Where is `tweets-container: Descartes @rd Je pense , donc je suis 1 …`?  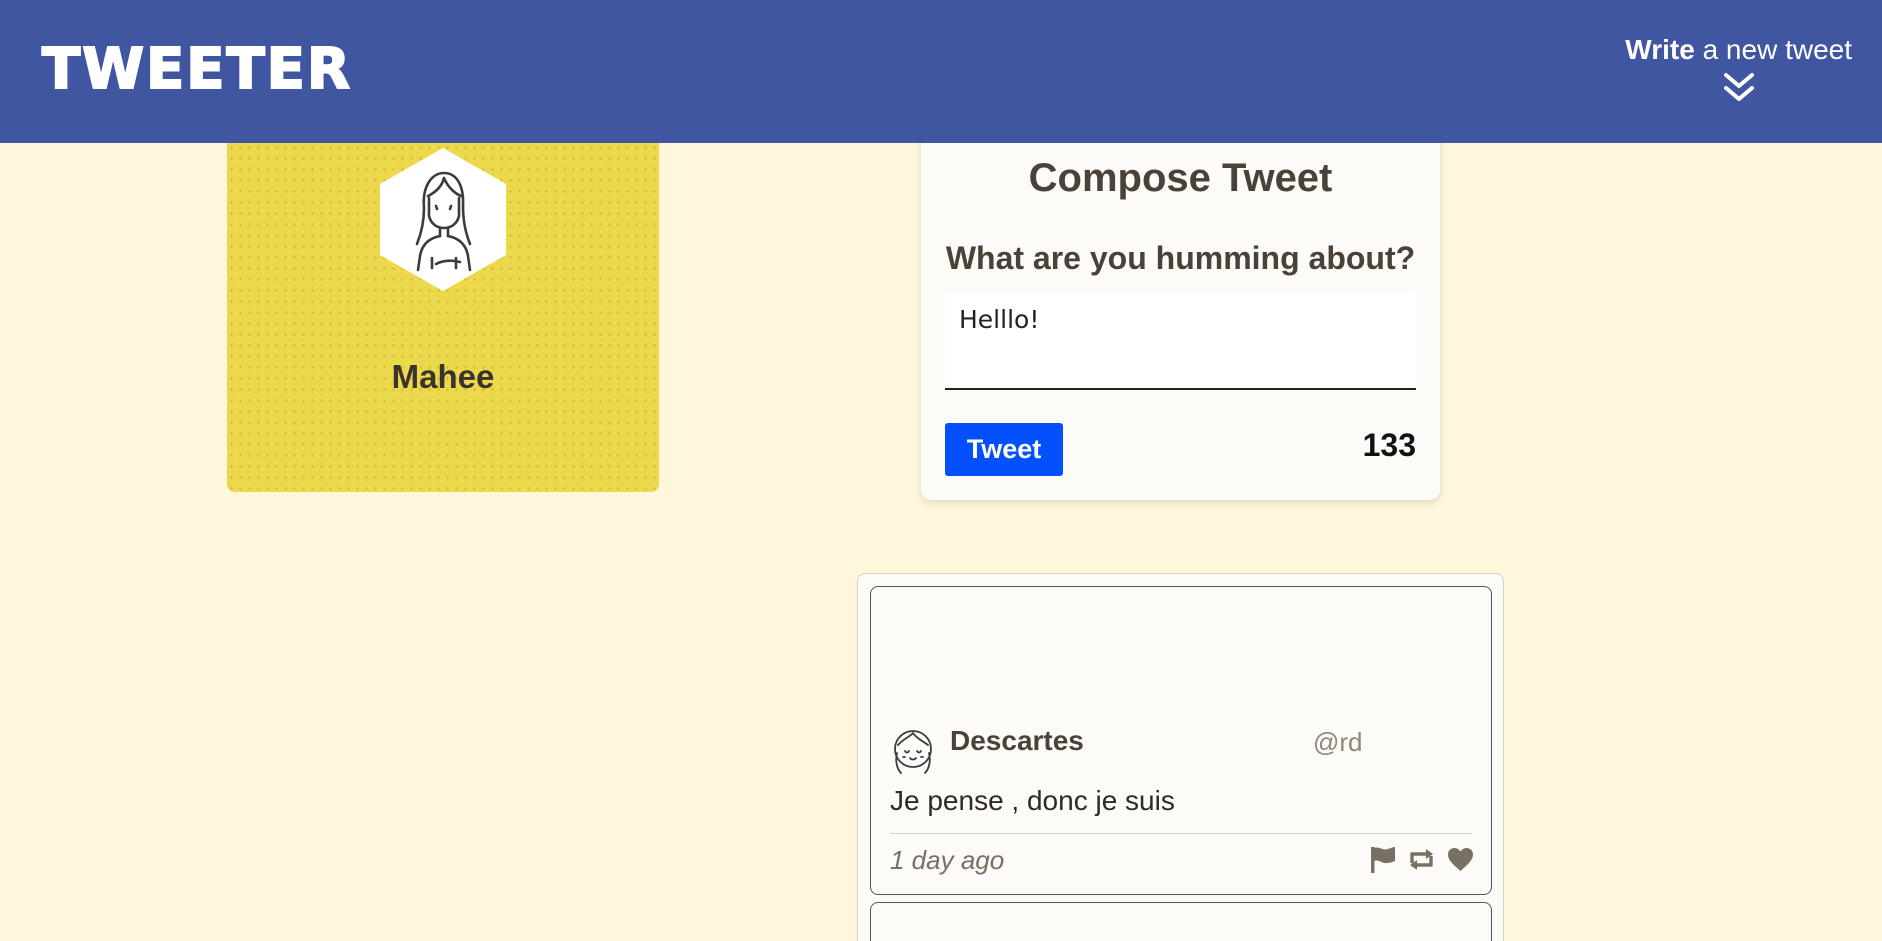 tweets-container: Descartes @rd Je pense , donc je suis 1 … is located at coordinates (1180, 757).